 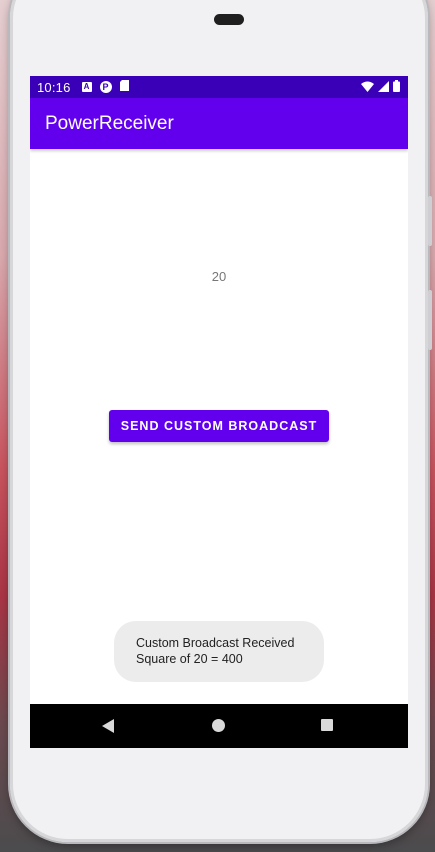 I want to click on p-notification-icon: P, so click(x=105, y=87).